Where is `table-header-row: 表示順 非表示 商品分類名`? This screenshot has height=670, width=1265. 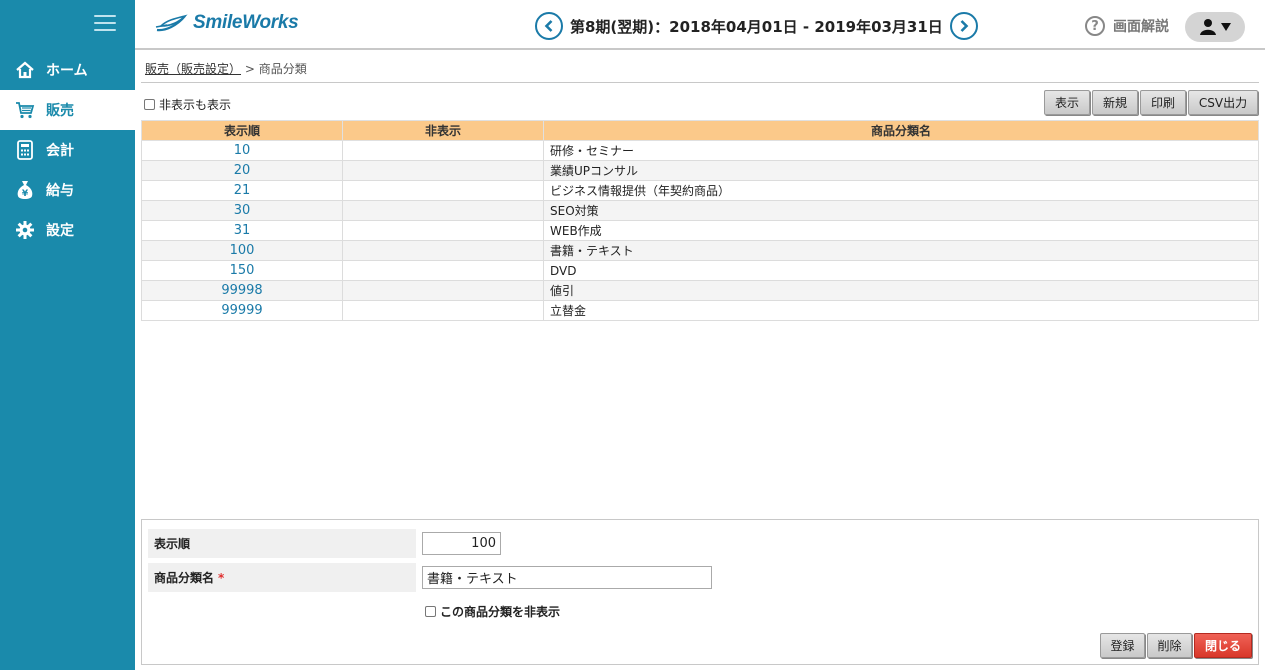
table-header-row: 表示順 非表示 商品分類名 is located at coordinates (700, 130).